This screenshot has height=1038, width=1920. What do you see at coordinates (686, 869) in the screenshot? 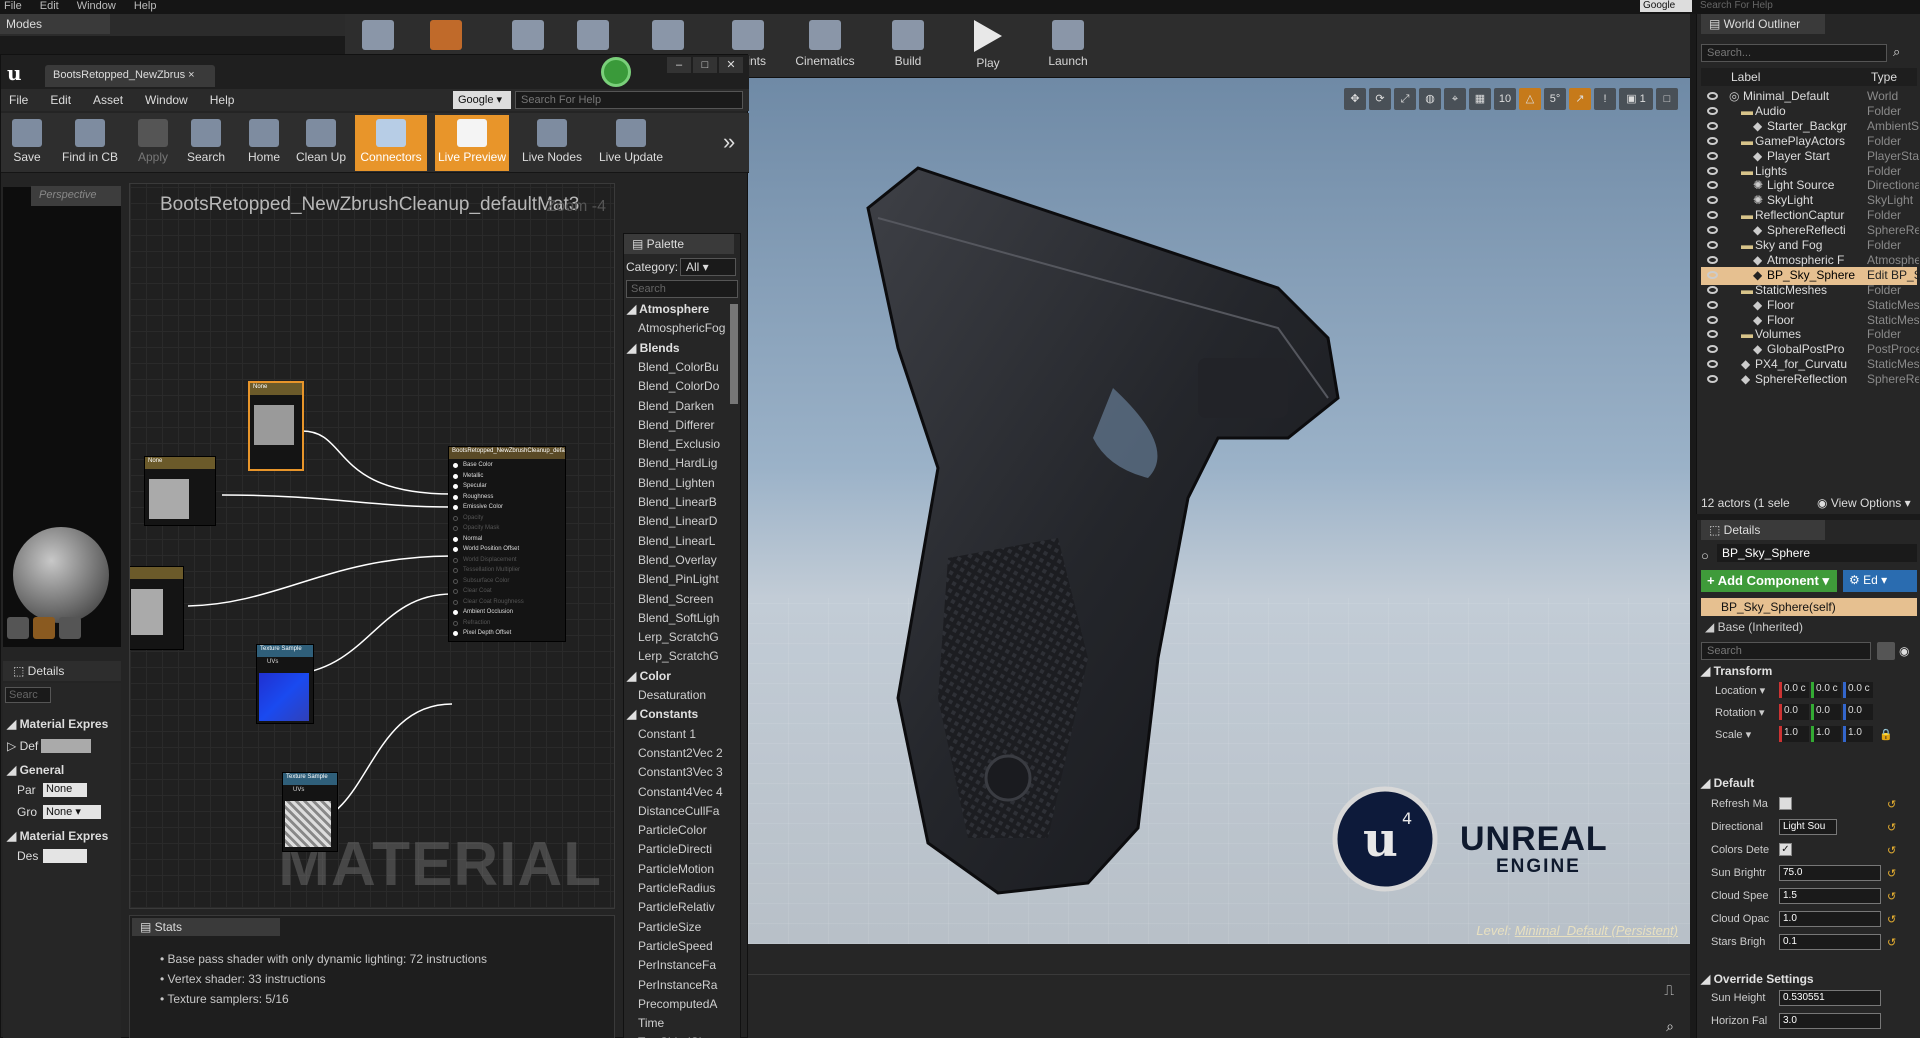
I see `palette-item: ParticleMotion` at bounding box center [686, 869].